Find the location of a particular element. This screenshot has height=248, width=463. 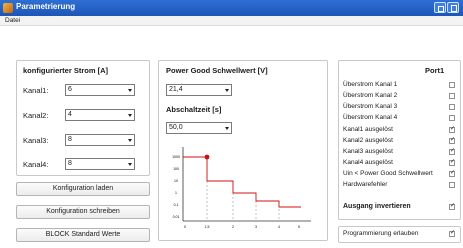

current-point-marker is located at coordinates (207, 157).